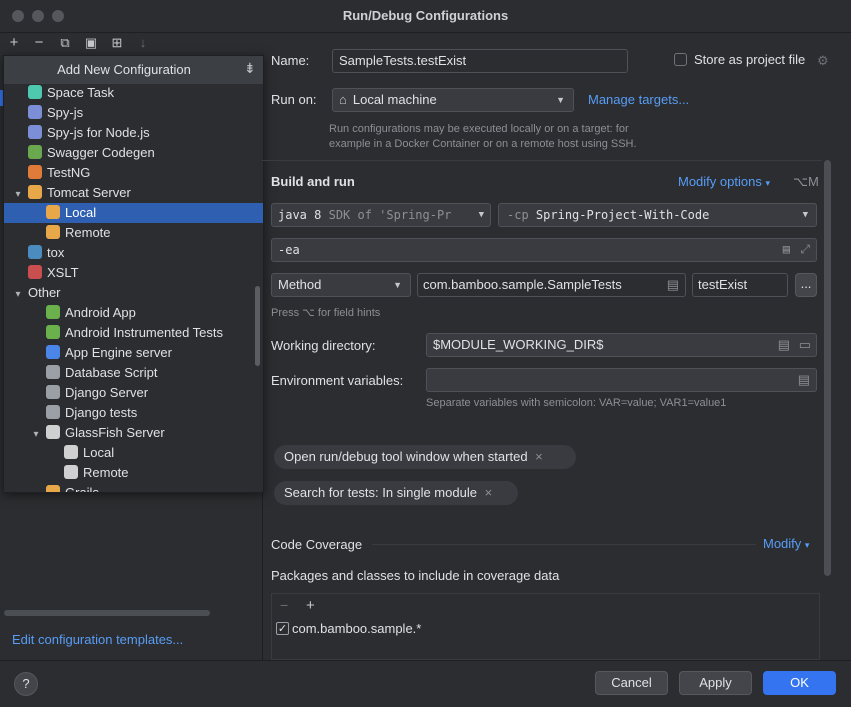  I want to click on configuration-type-item: Android App, so click(133, 313).